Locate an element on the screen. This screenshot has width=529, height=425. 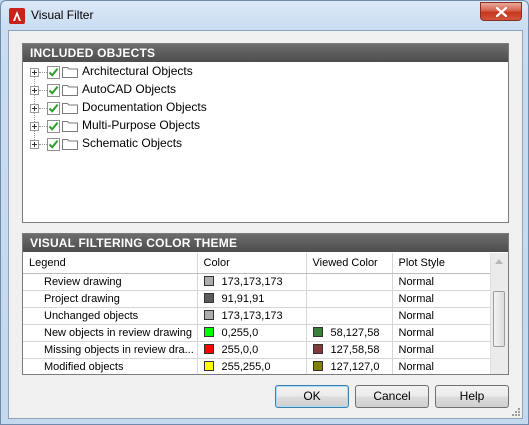
title-bar: Visual Filter is located at coordinates (264, 16).